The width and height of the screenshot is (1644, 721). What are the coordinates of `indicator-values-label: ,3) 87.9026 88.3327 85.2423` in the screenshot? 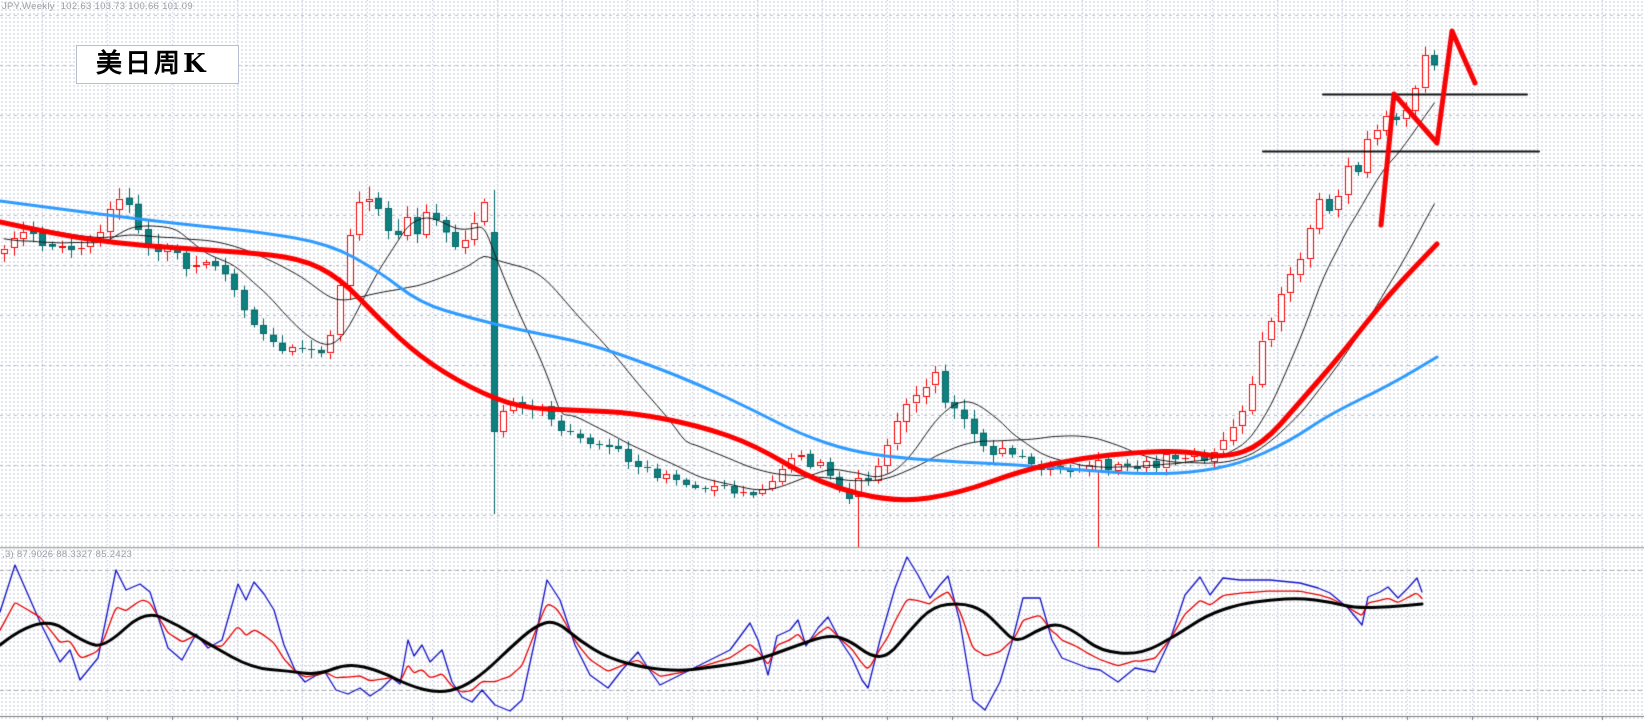 It's located at (67, 554).